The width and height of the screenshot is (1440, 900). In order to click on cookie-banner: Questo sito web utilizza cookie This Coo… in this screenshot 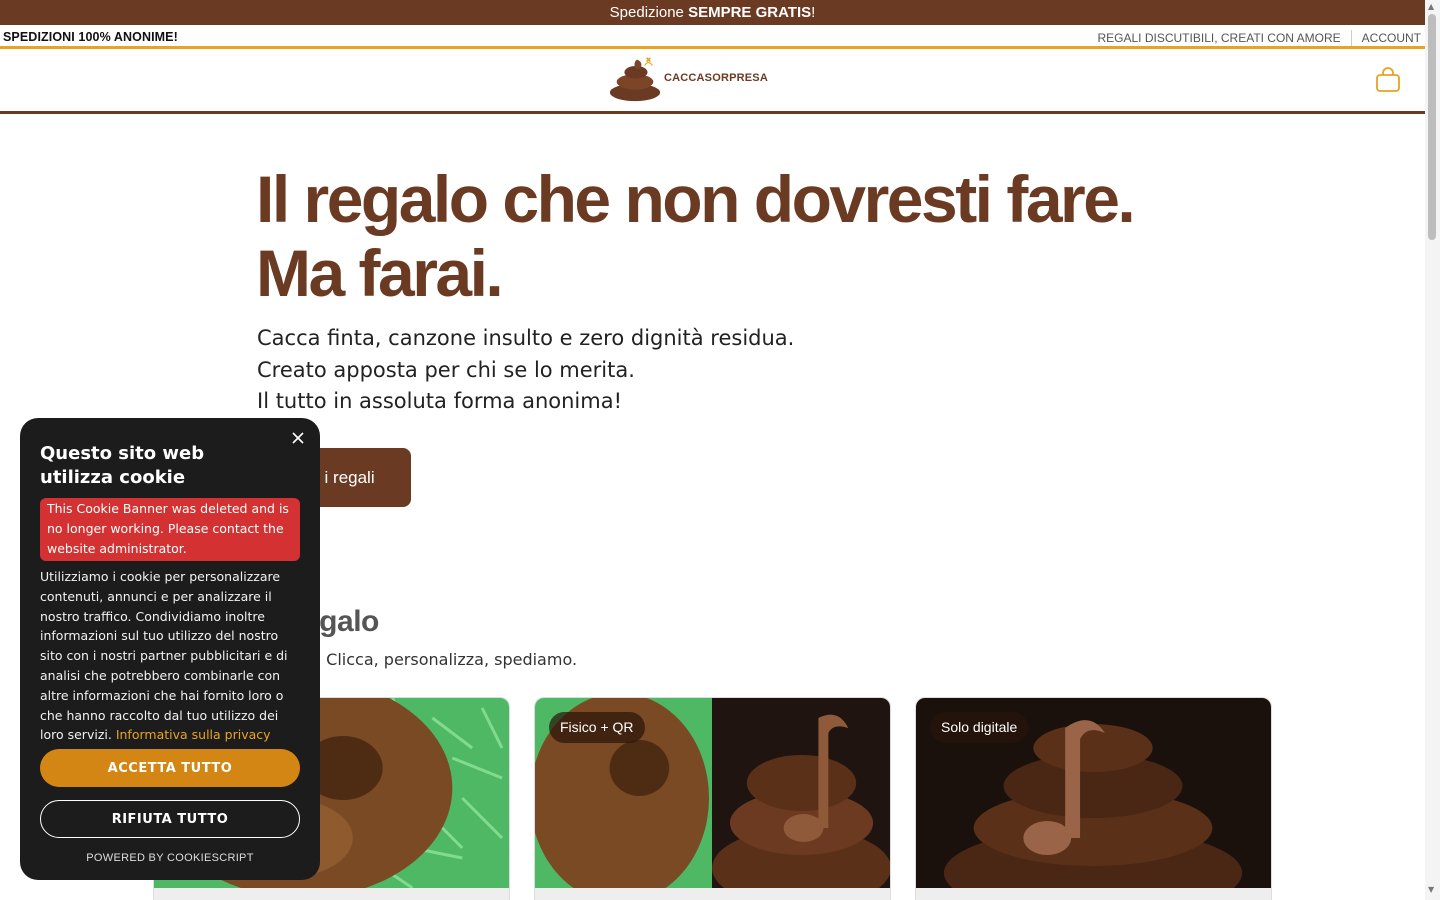, I will do `click(170, 649)`.